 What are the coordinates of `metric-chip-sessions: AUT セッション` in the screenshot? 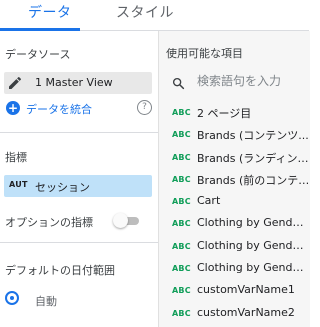 It's located at (78, 186).